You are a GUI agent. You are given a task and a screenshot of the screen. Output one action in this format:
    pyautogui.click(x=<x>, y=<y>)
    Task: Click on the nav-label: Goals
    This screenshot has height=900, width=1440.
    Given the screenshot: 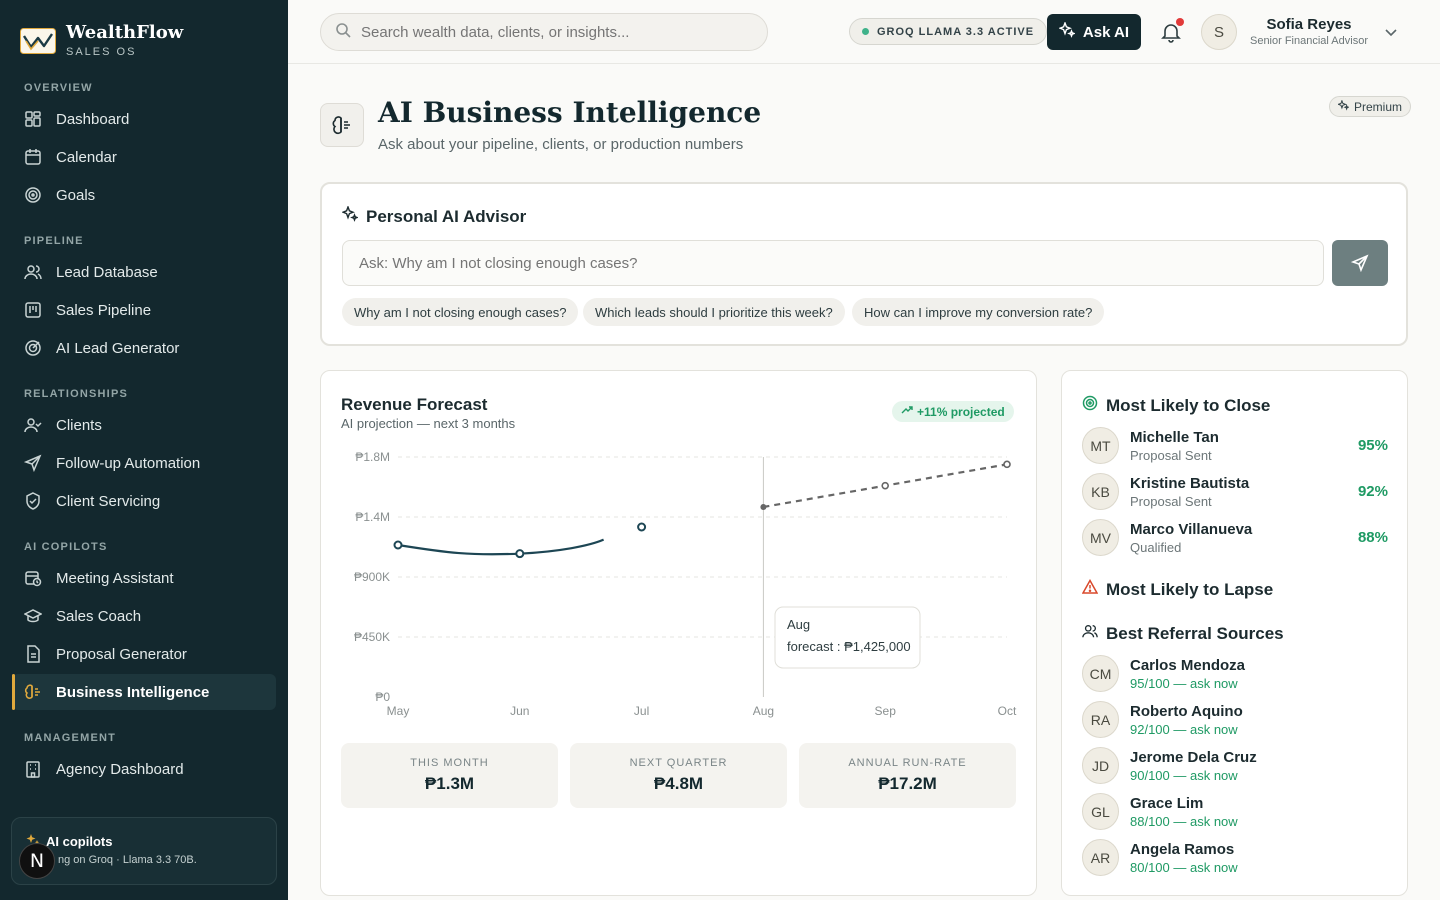 What is the action you would take?
    pyautogui.click(x=76, y=195)
    